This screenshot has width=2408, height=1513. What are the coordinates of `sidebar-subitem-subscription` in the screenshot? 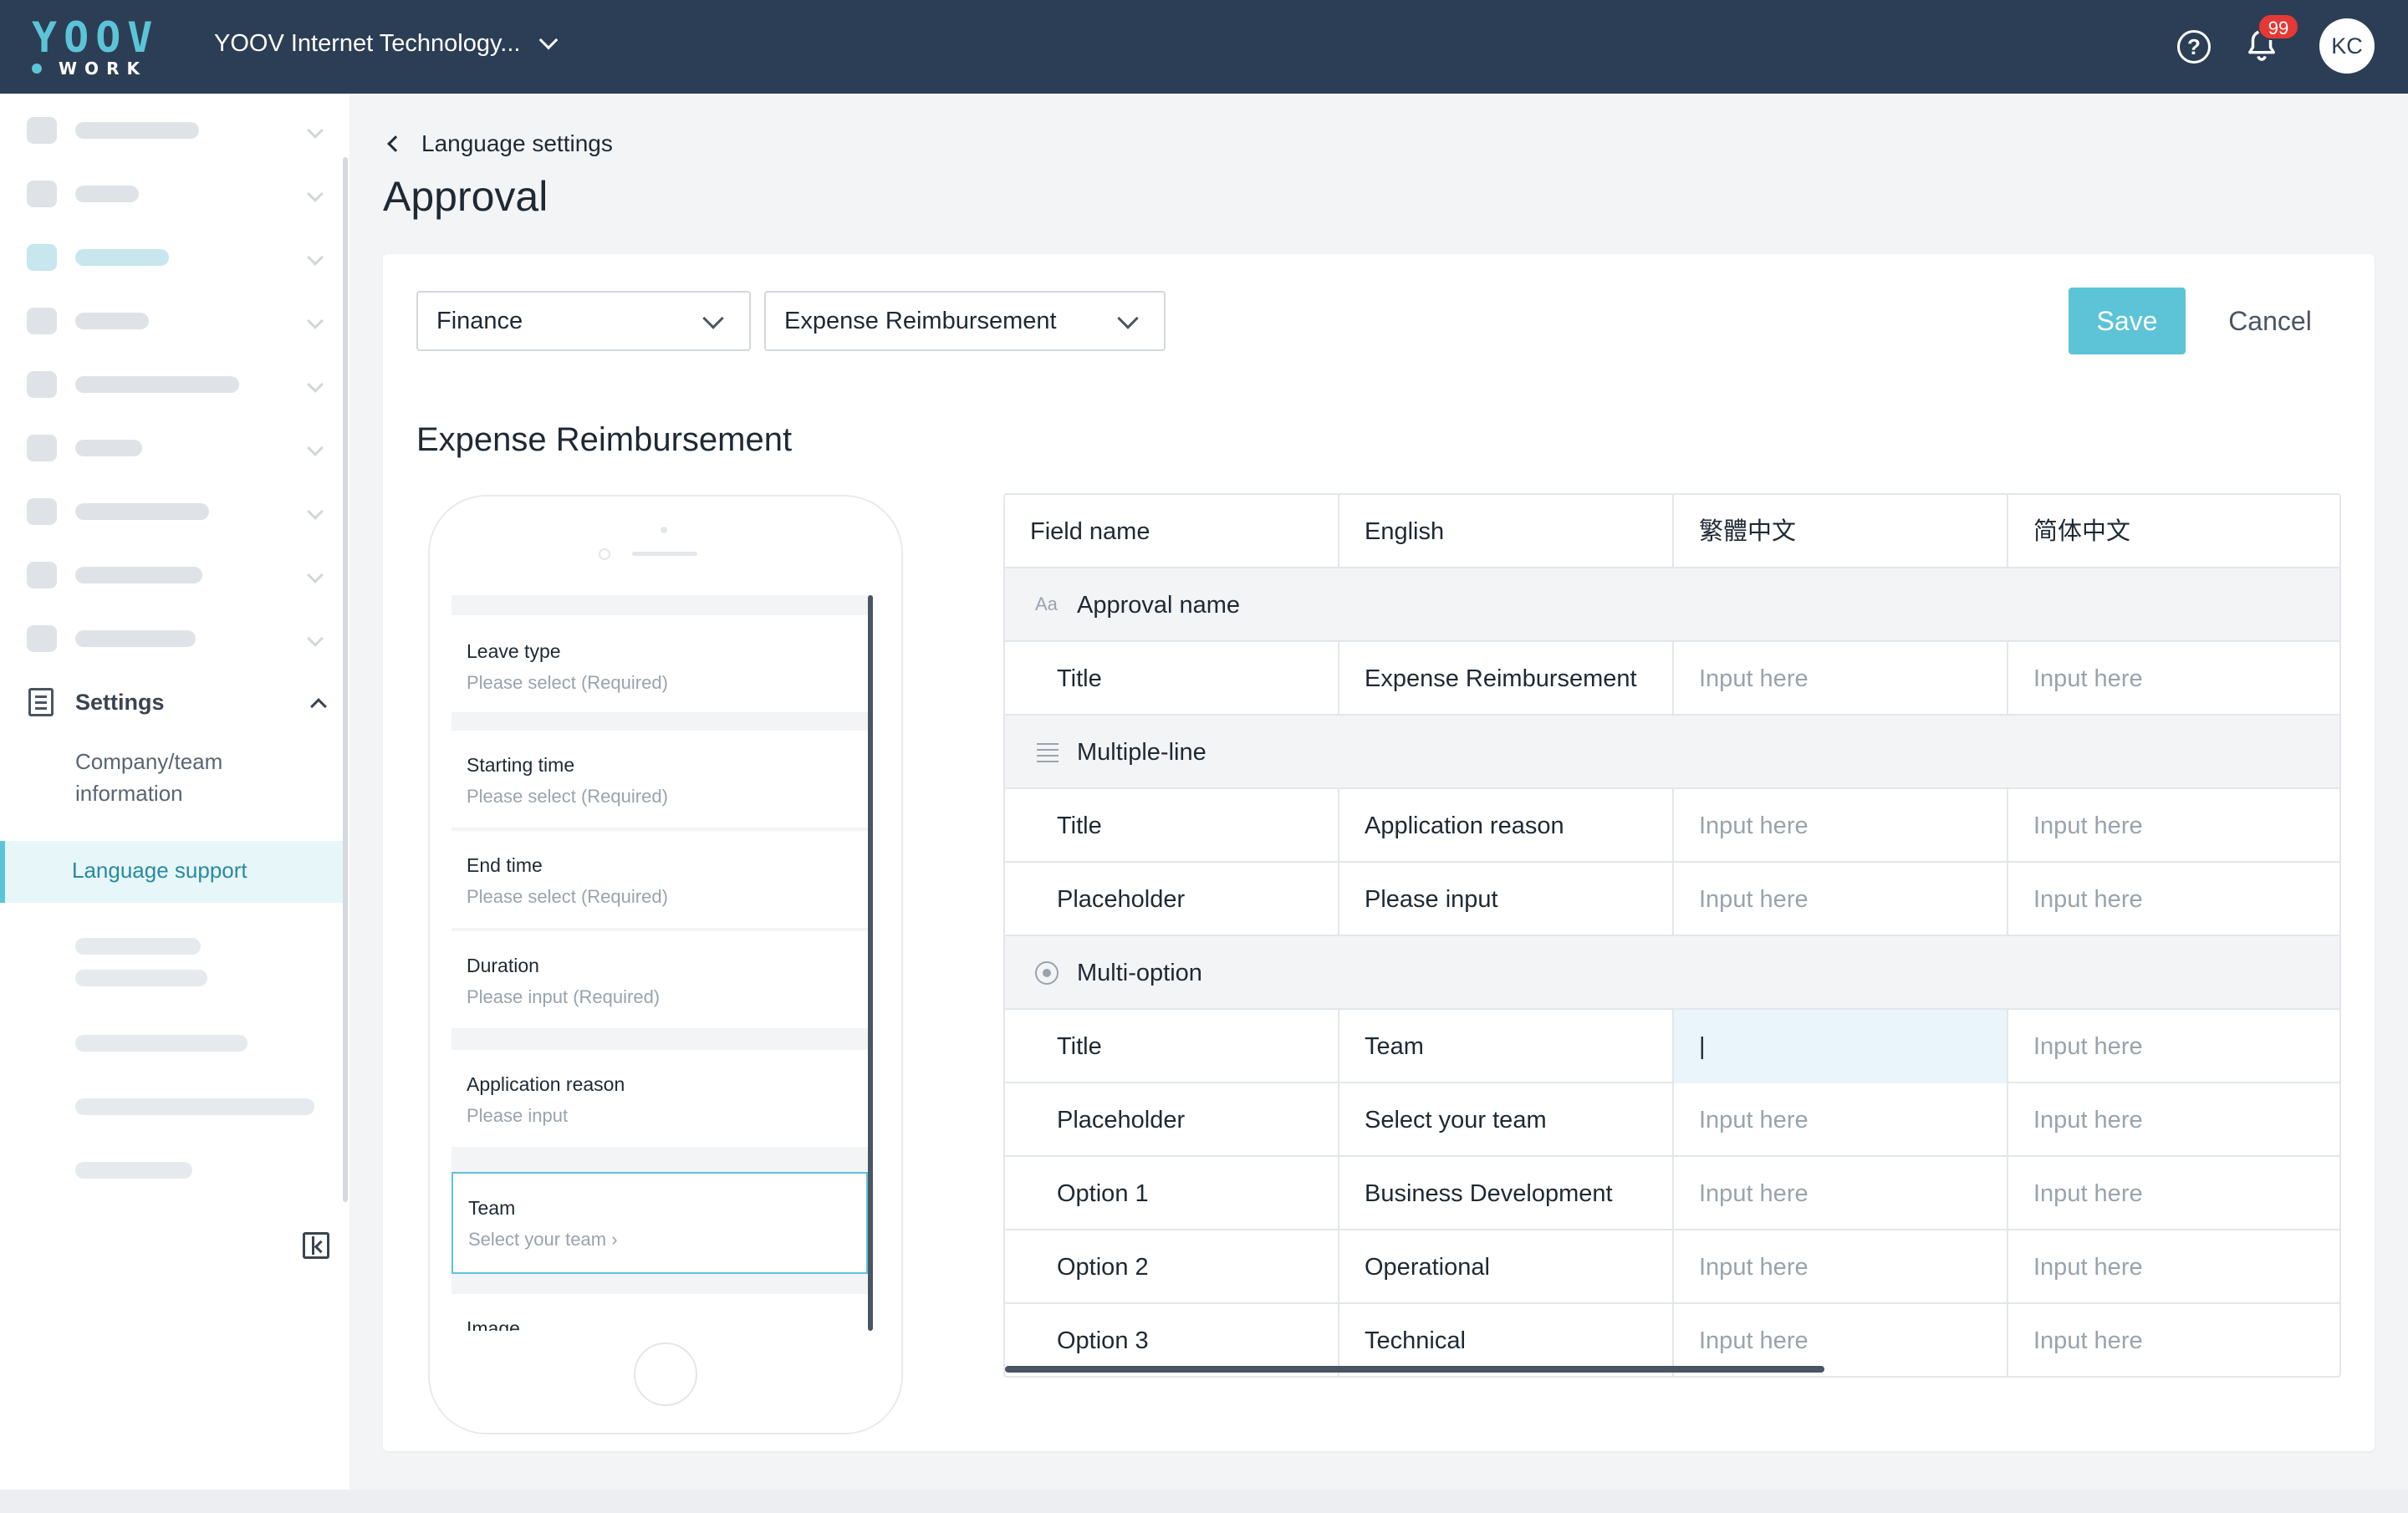 It's located at (138, 947).